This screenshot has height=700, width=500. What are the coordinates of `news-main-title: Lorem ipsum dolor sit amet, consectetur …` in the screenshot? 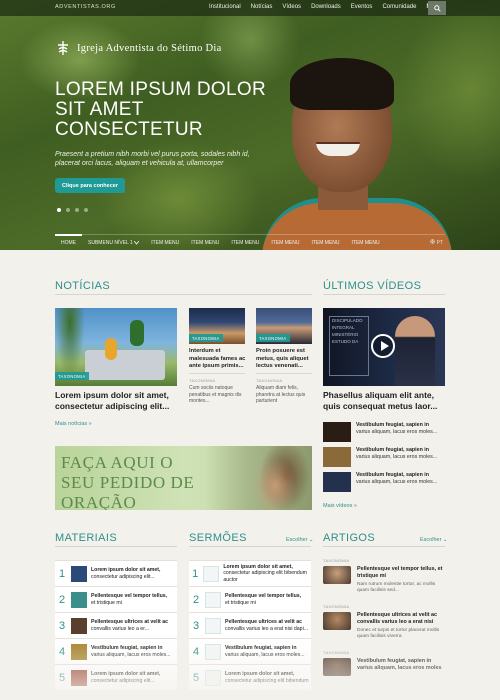 It's located at (117, 400).